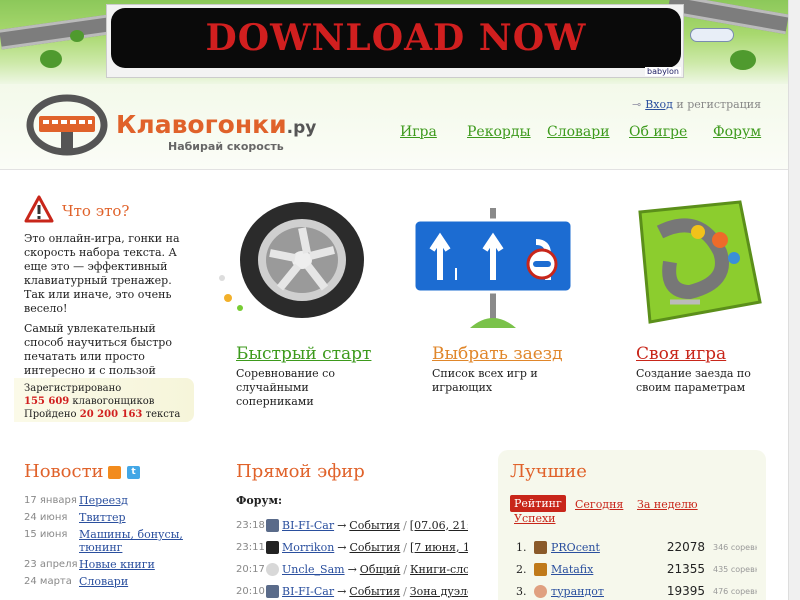 Image resolution: width=800 pixels, height=600 pixels. What do you see at coordinates (439, 525) in the screenshot?
I see `live-topic-link: [07.06, 21:0` at bounding box center [439, 525].